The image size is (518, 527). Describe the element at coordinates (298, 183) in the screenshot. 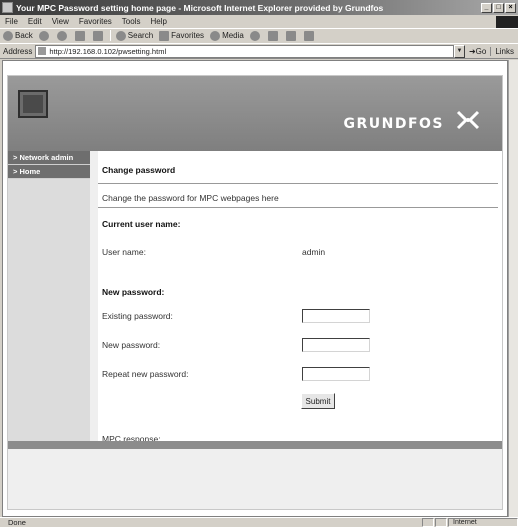

I see `title-divider` at that location.